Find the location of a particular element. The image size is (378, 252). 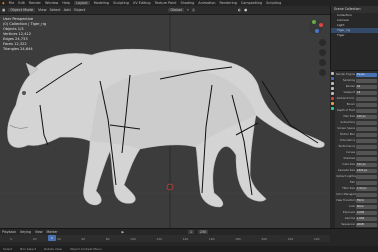

property-field: 100 px is located at coordinates (366, 116).